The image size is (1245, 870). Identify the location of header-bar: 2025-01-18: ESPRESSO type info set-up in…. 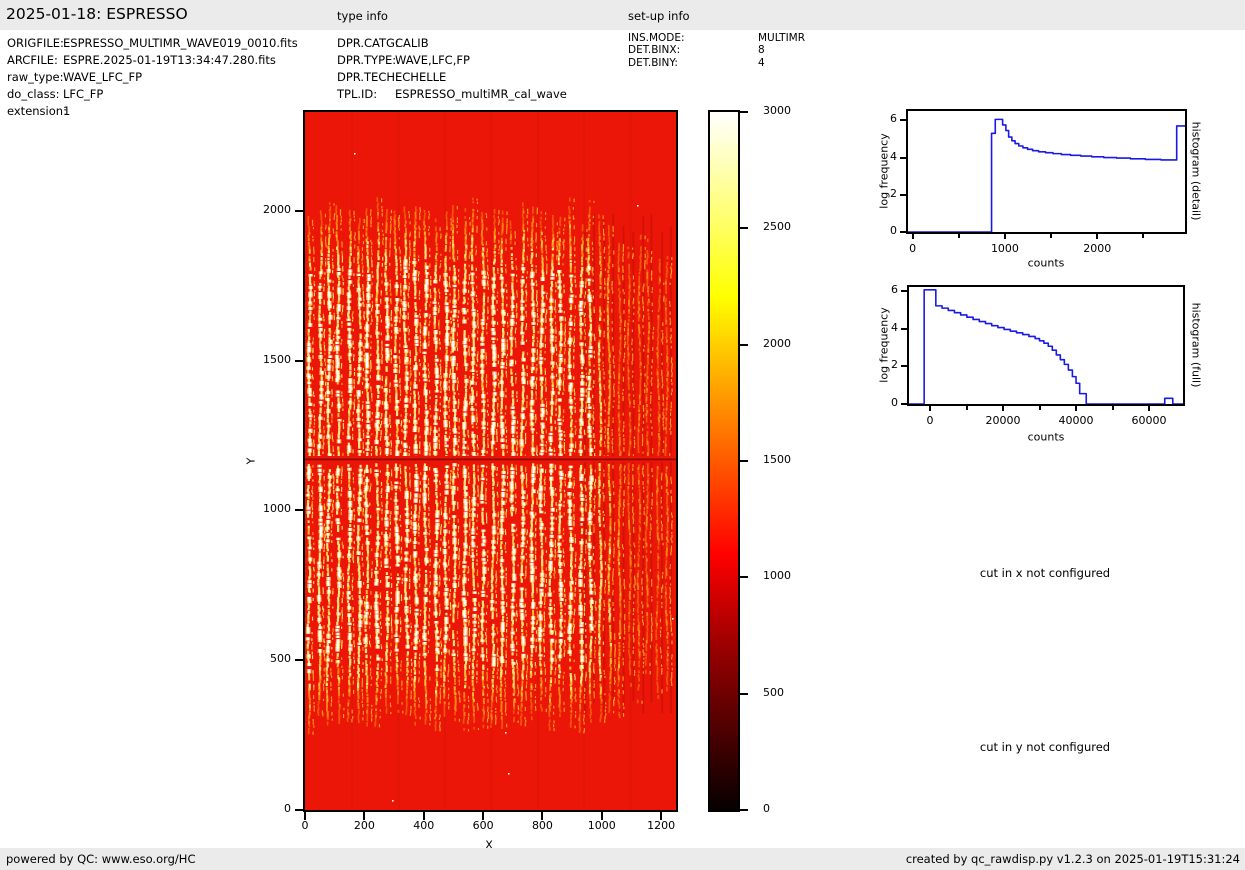
(622, 15).